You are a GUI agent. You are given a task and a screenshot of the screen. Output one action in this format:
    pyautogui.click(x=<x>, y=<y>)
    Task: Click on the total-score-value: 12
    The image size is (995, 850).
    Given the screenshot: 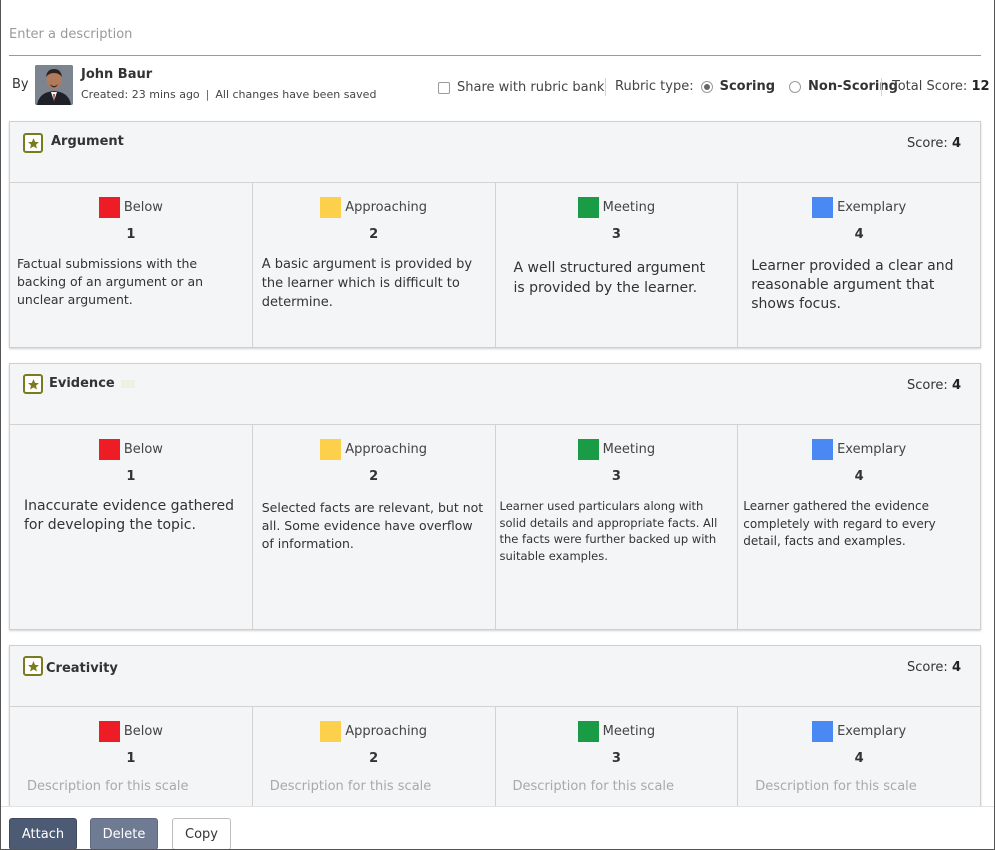 What is the action you would take?
    pyautogui.click(x=980, y=86)
    